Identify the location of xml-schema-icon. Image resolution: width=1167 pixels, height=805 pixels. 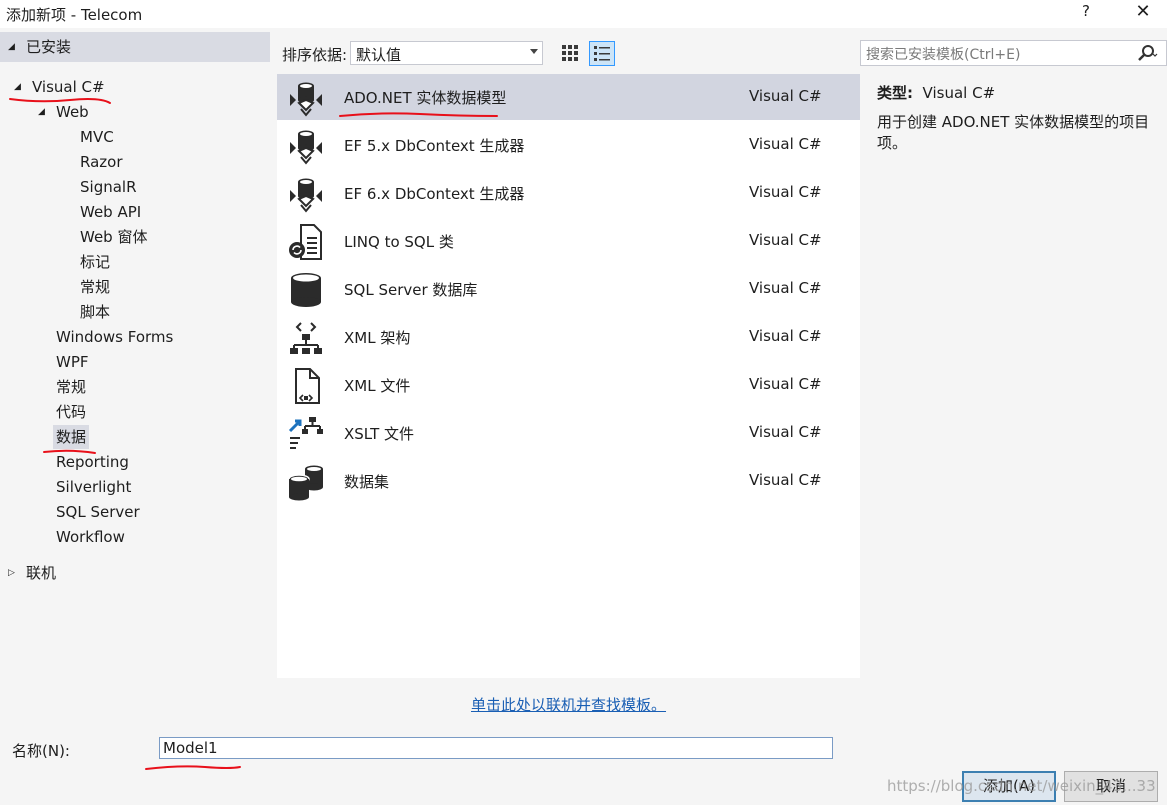
(306, 338).